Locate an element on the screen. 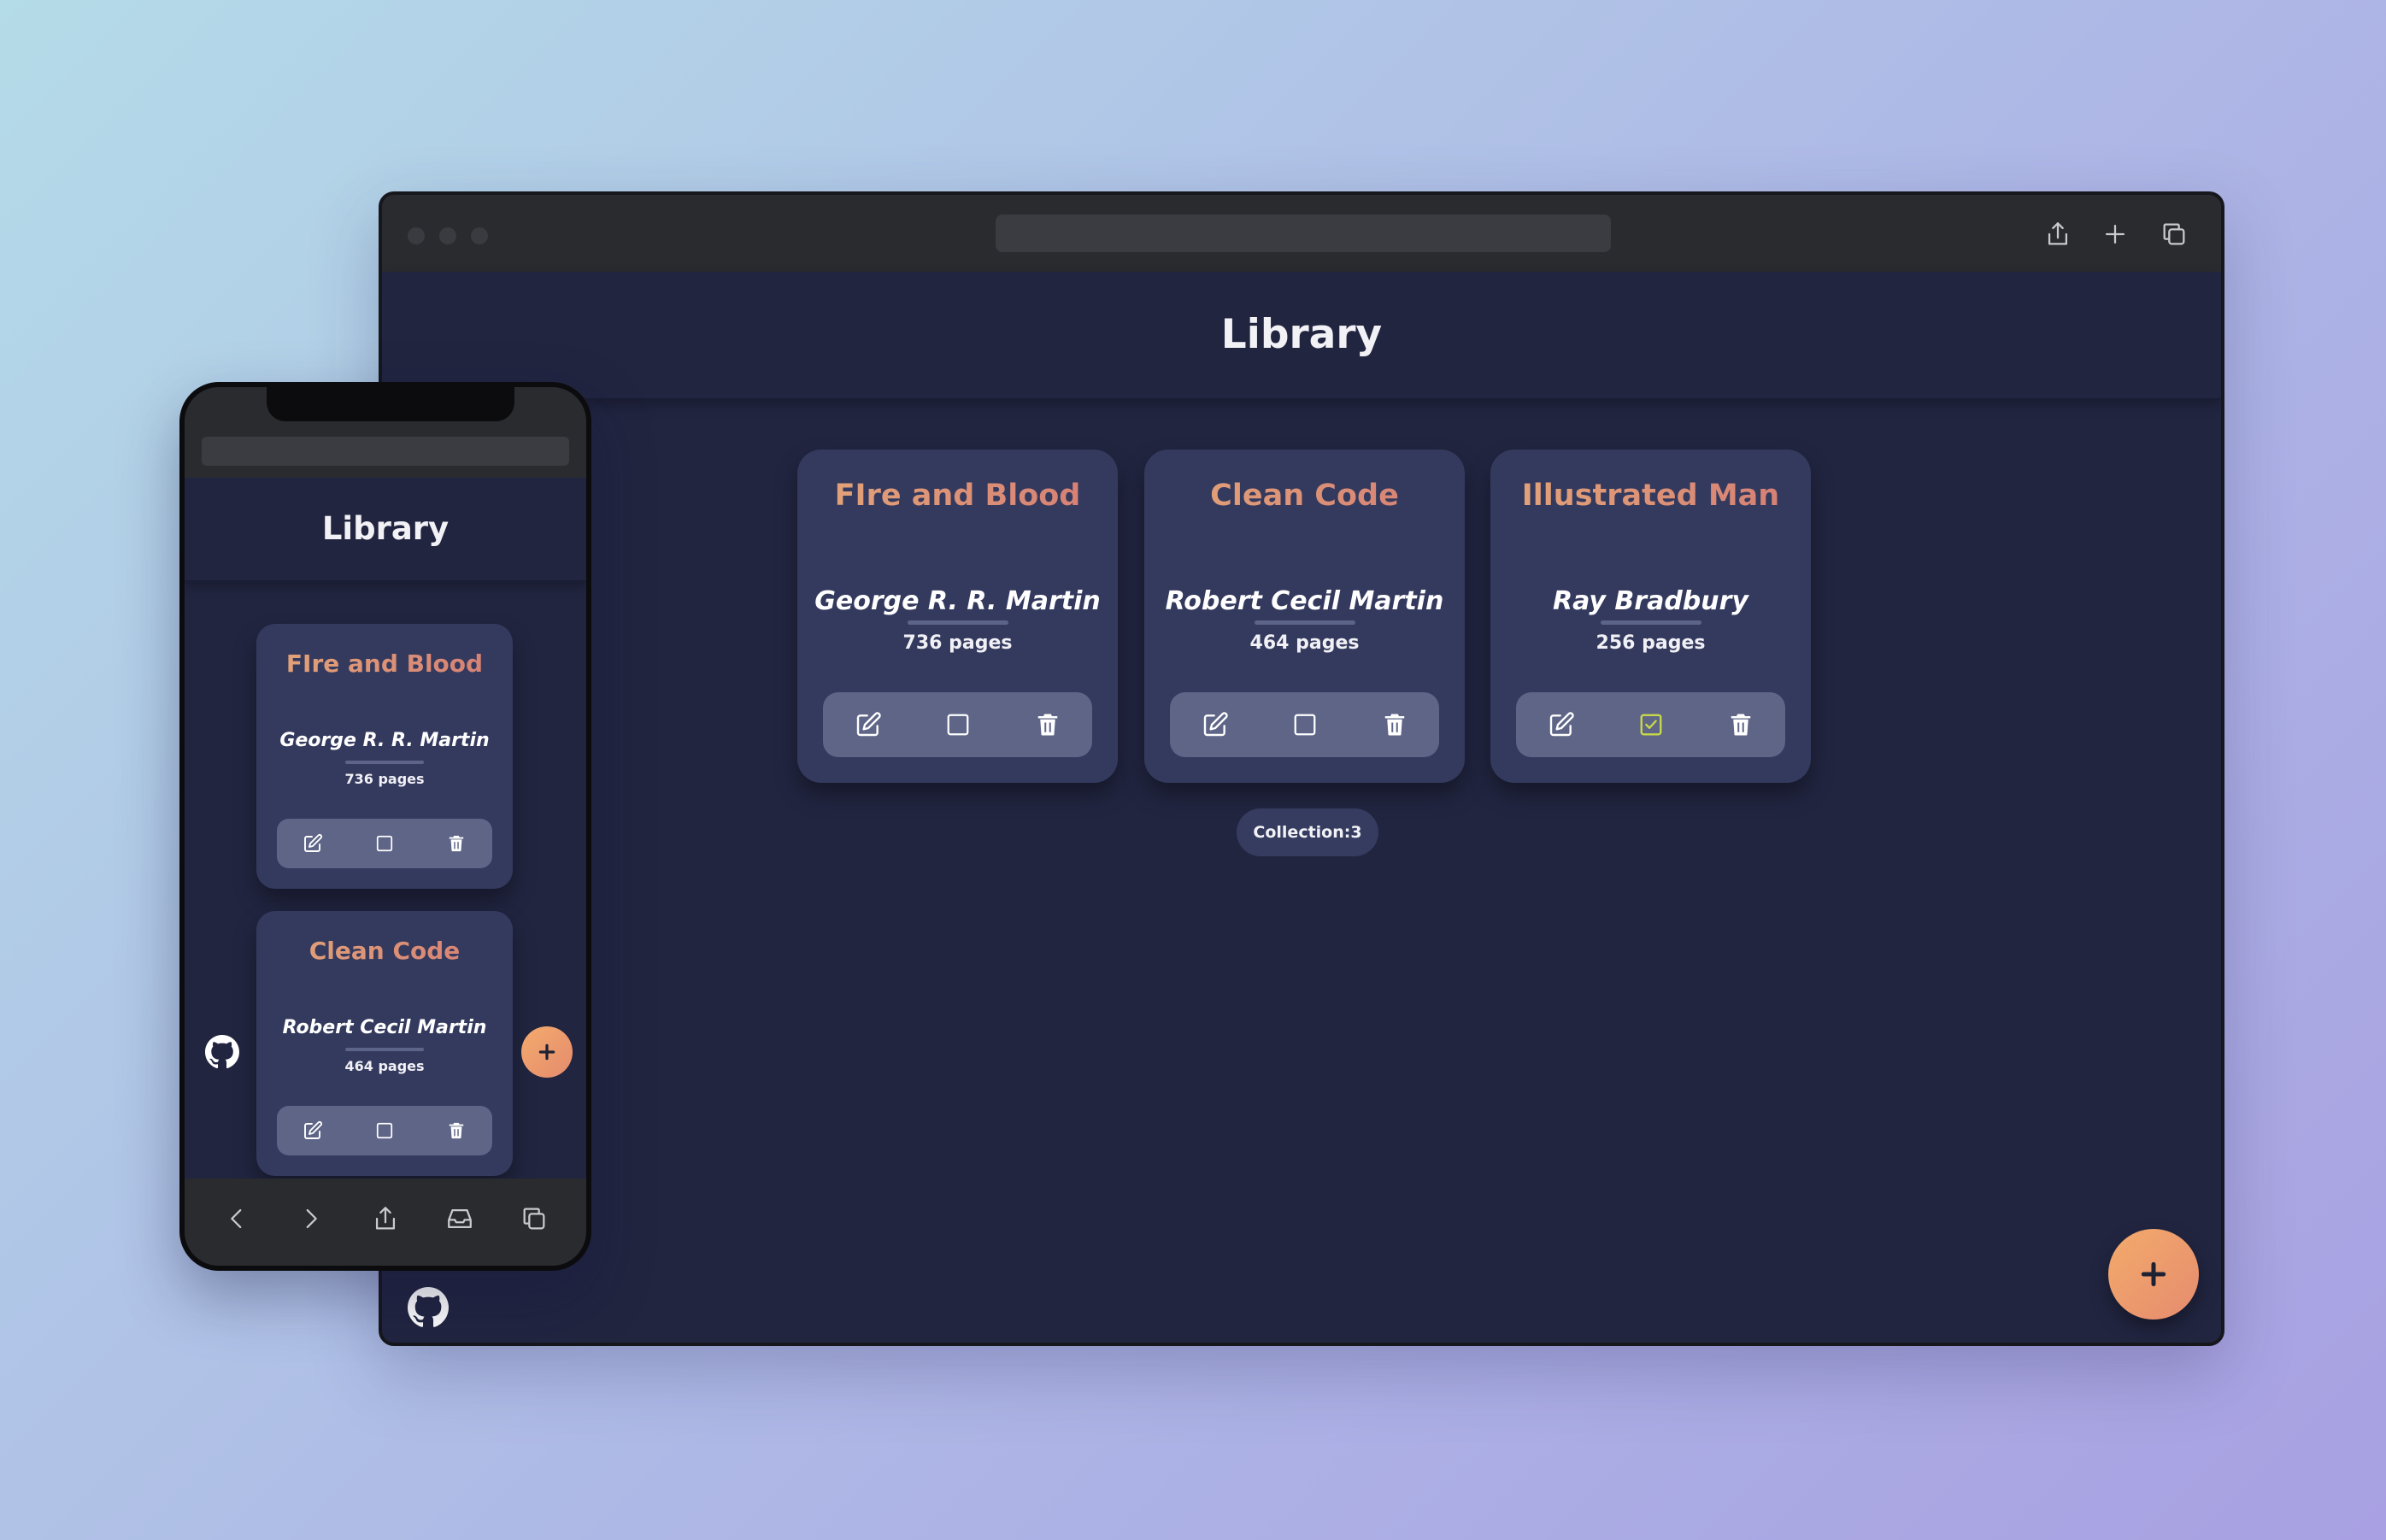 The width and height of the screenshot is (2386, 1540). book-author: Ray Bradbury is located at coordinates (1651, 601).